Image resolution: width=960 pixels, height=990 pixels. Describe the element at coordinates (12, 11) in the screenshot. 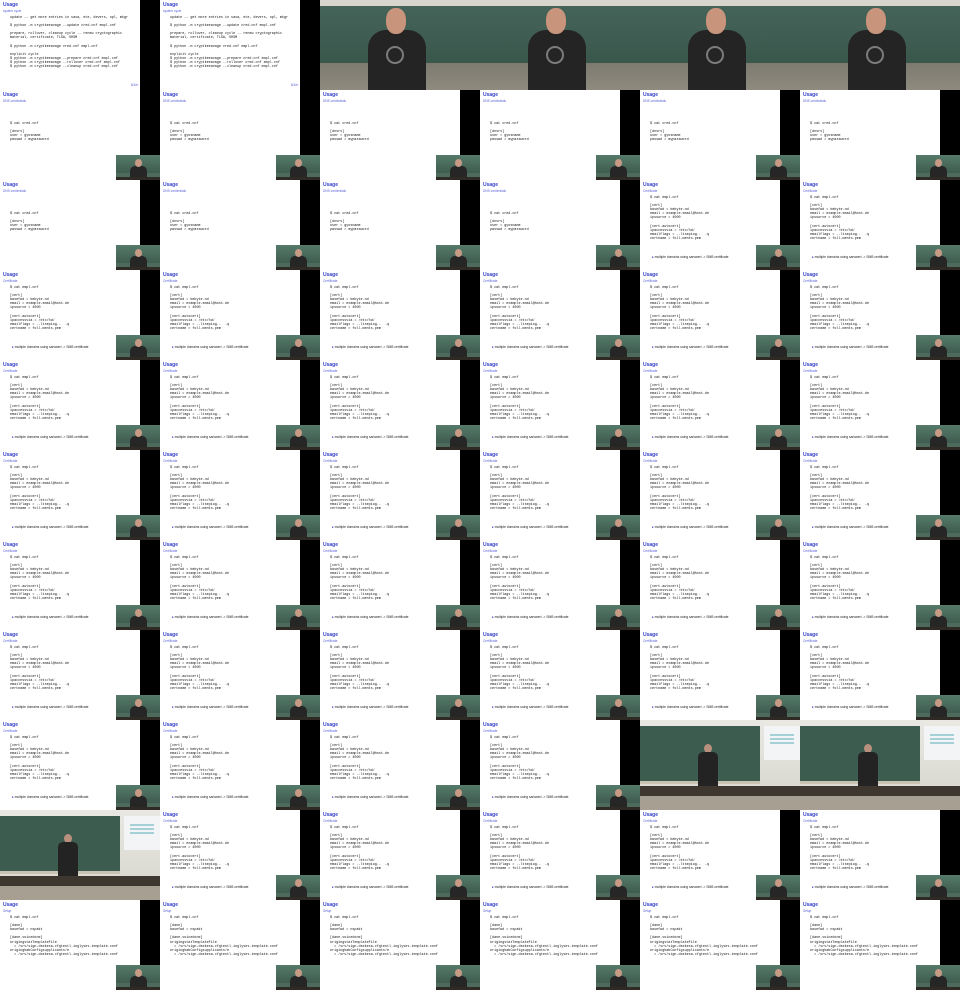

I see `slide-subtitle: system cycle` at that location.